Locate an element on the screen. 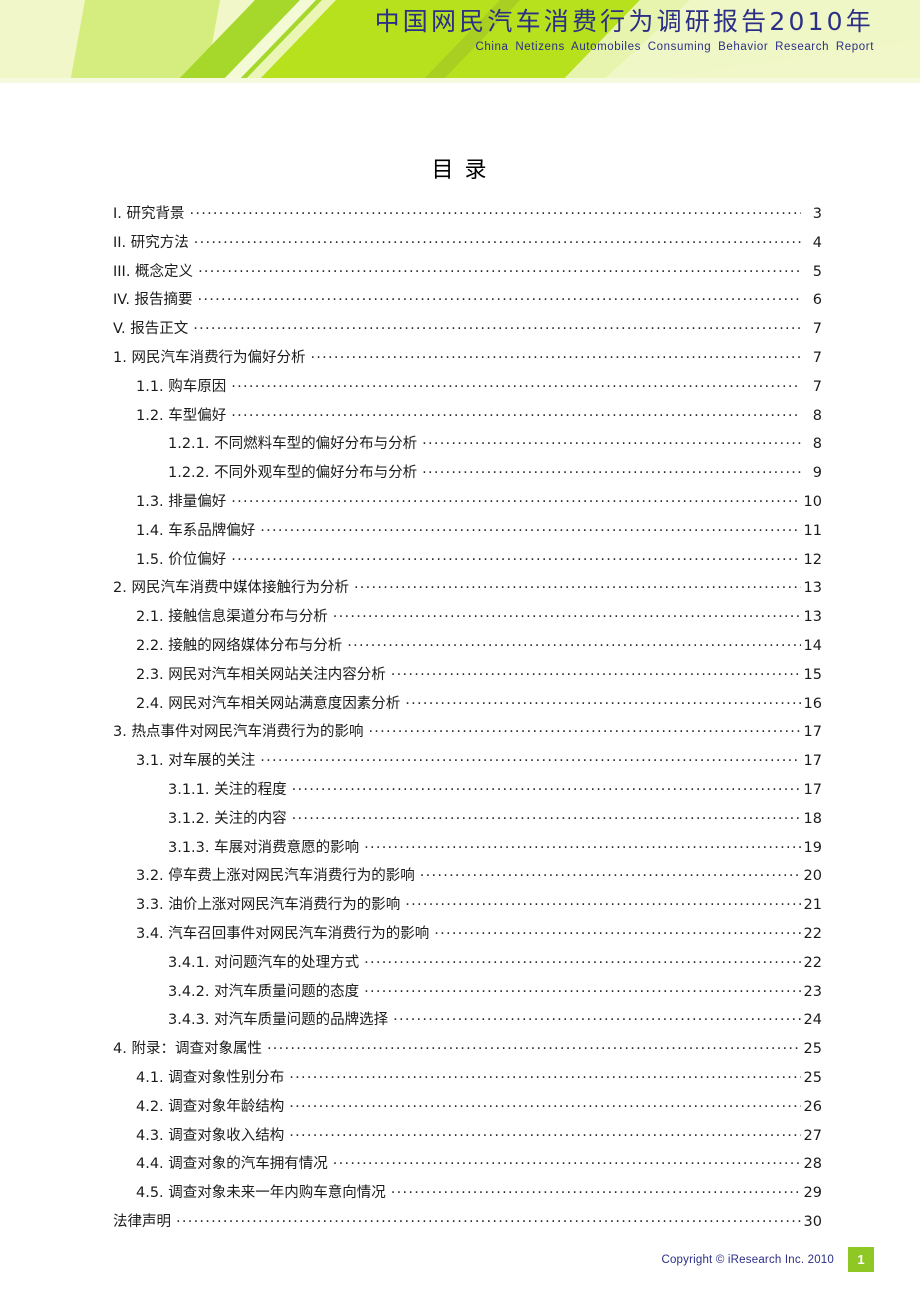 The width and height of the screenshot is (920, 1301). toc-entry: 1.2.2. 不同外观车型的偏好分布与分析 9 is located at coordinates (460, 475).